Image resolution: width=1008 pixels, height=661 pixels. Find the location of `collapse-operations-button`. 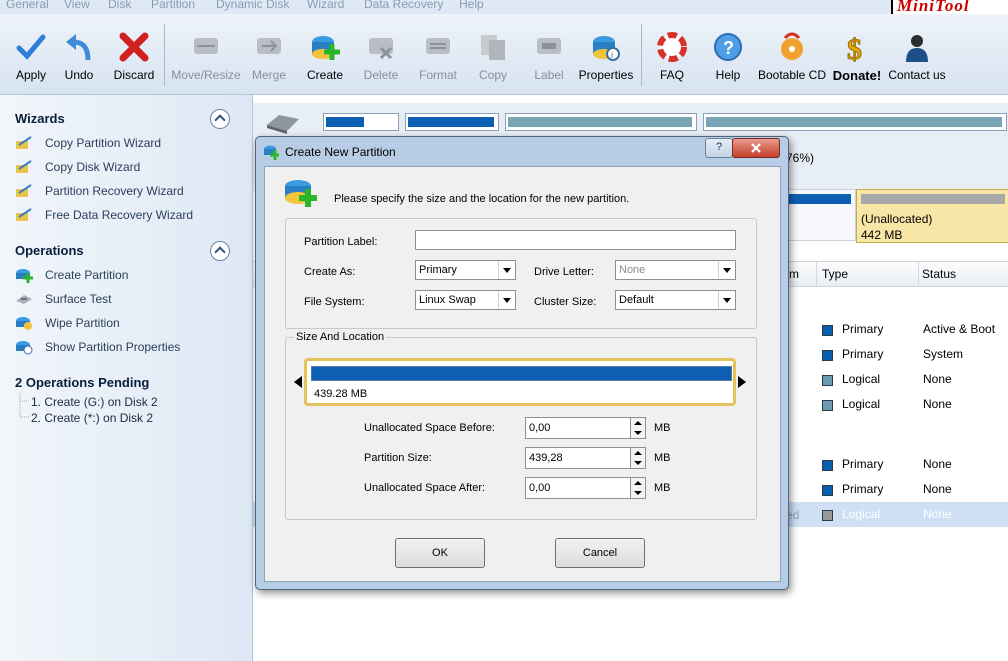

collapse-operations-button is located at coordinates (220, 251).